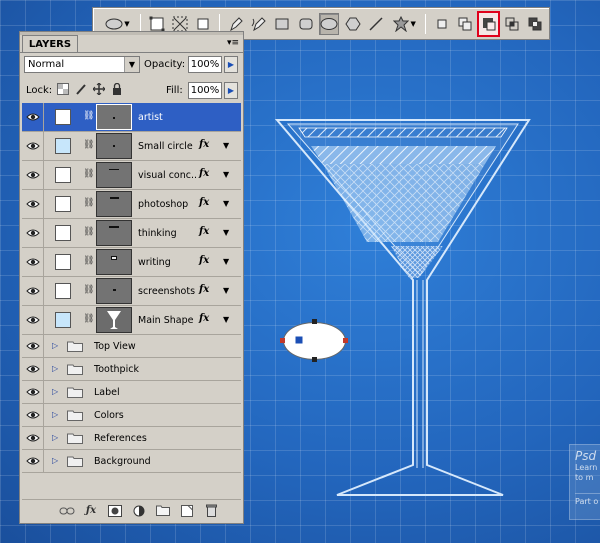  I want to click on selected-ellipse-shape, so click(314, 341).